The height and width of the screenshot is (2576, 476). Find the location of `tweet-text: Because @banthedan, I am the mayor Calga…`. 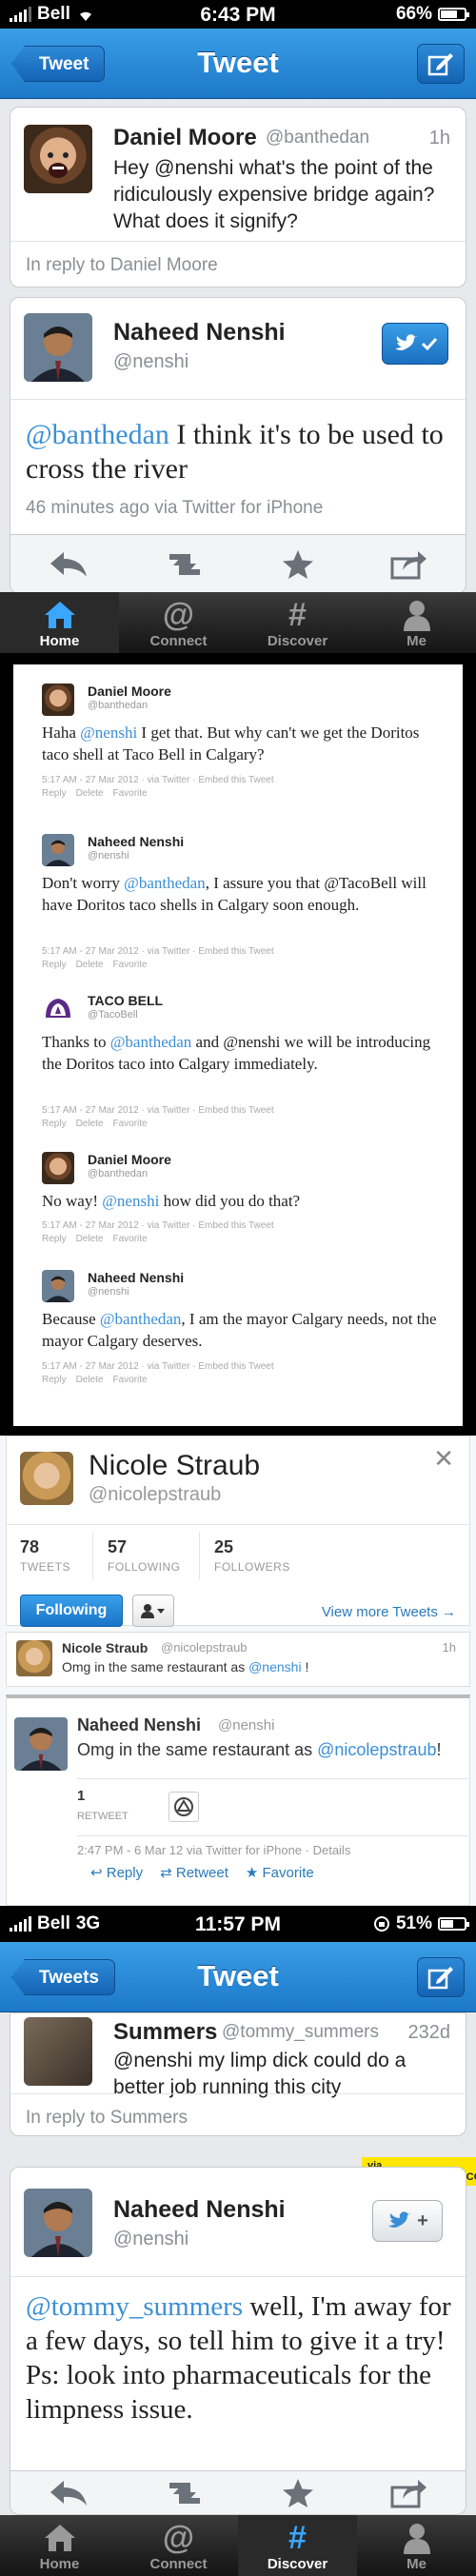

tweet-text: Because @banthedan, I am the mayor Calga… is located at coordinates (239, 1330).